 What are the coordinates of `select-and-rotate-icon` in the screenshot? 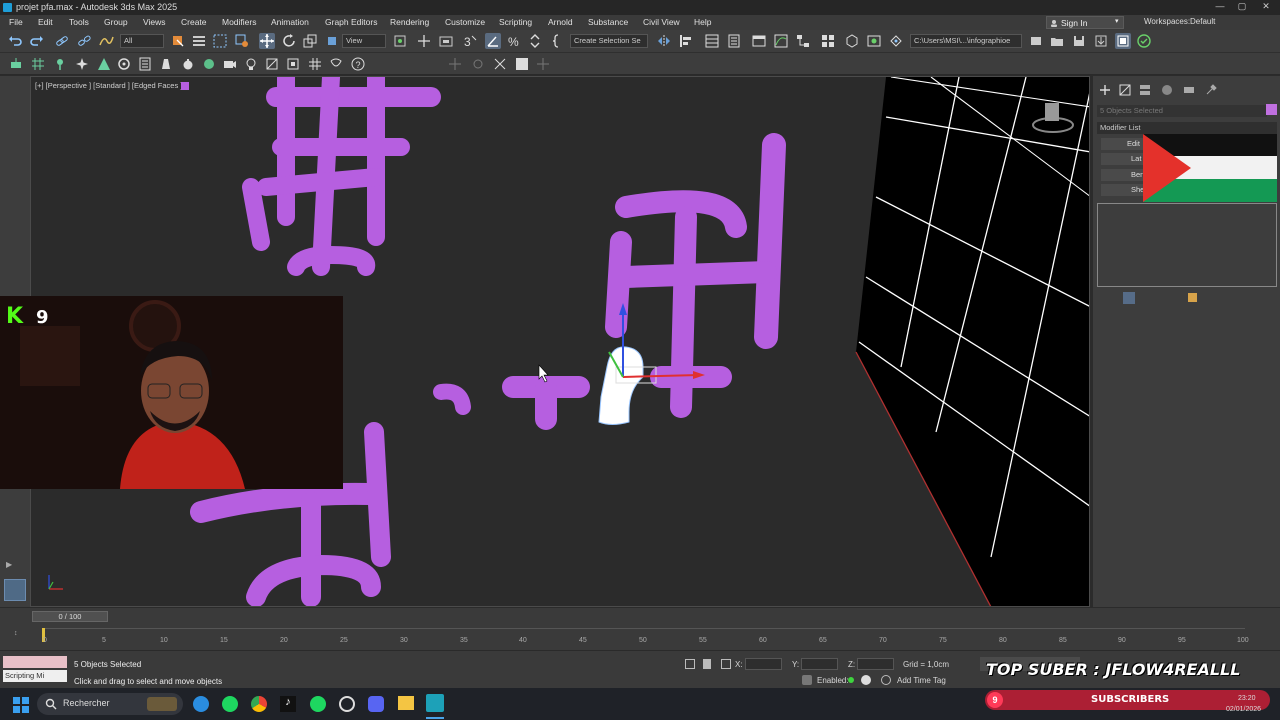 It's located at (289, 41).